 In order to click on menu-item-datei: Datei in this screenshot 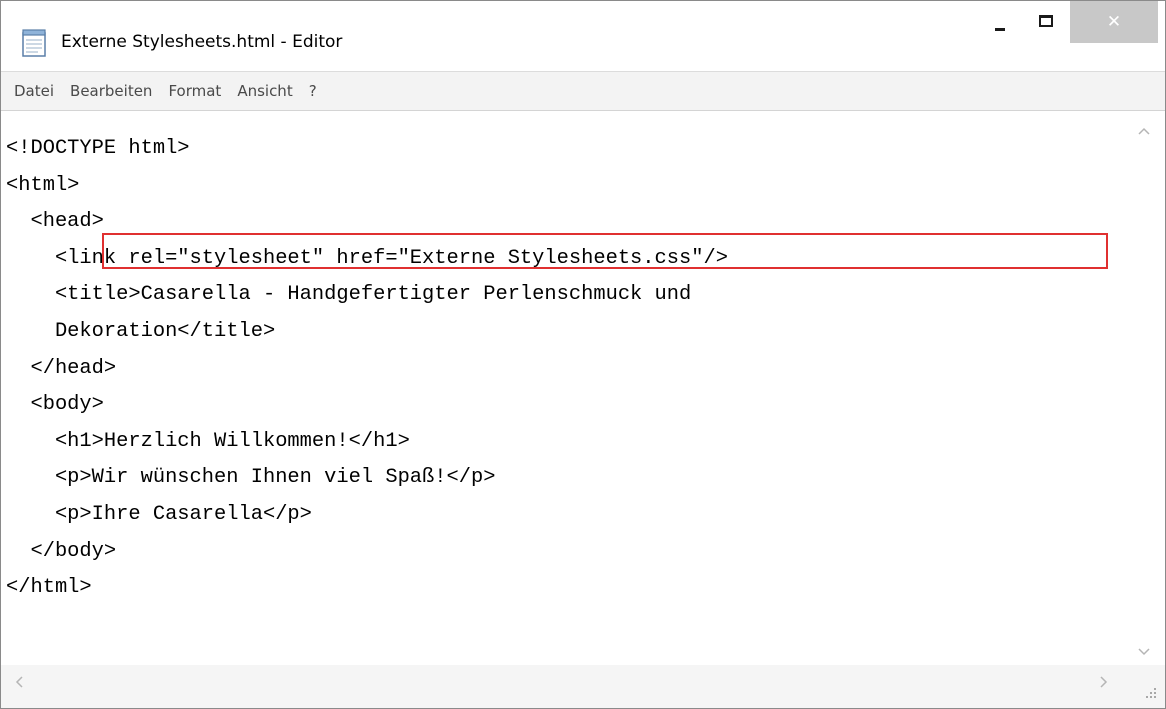, I will do `click(34, 91)`.